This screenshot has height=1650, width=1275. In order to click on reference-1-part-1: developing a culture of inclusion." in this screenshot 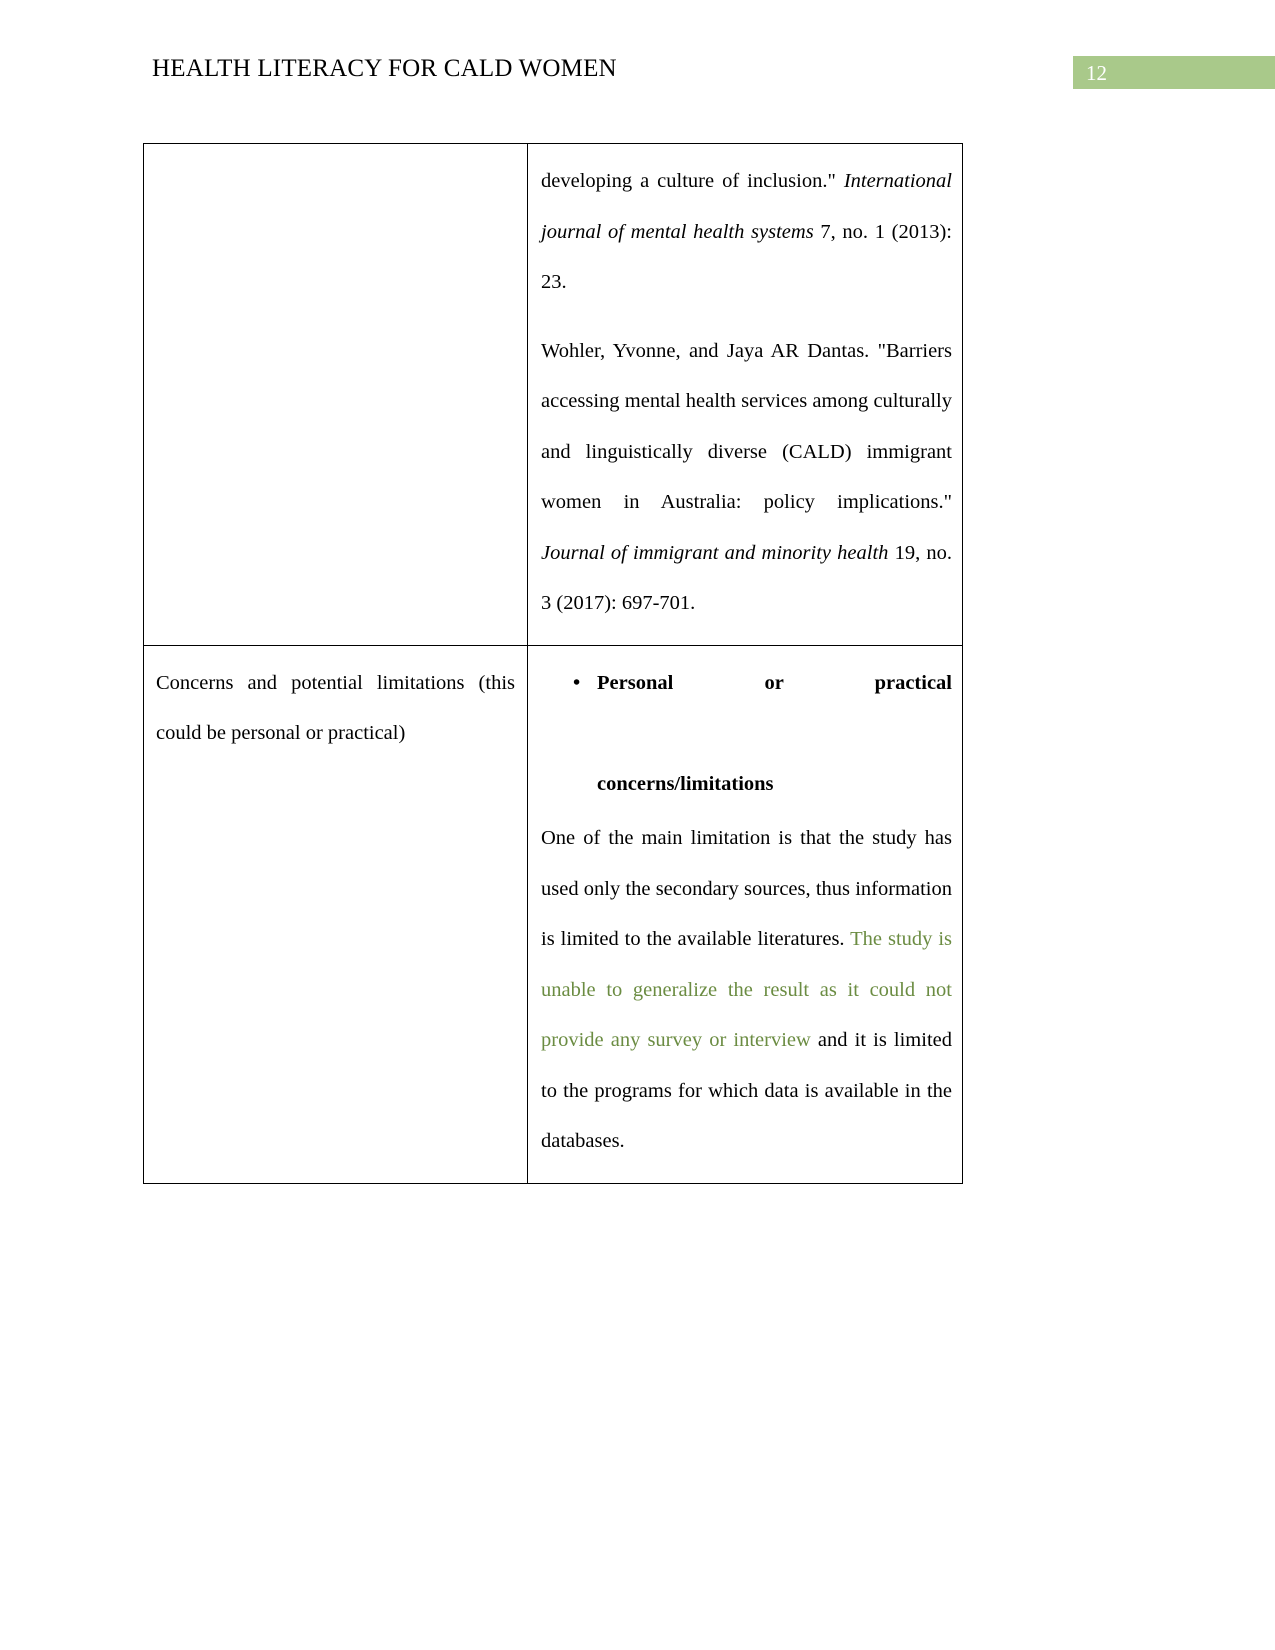, I will do `click(692, 181)`.